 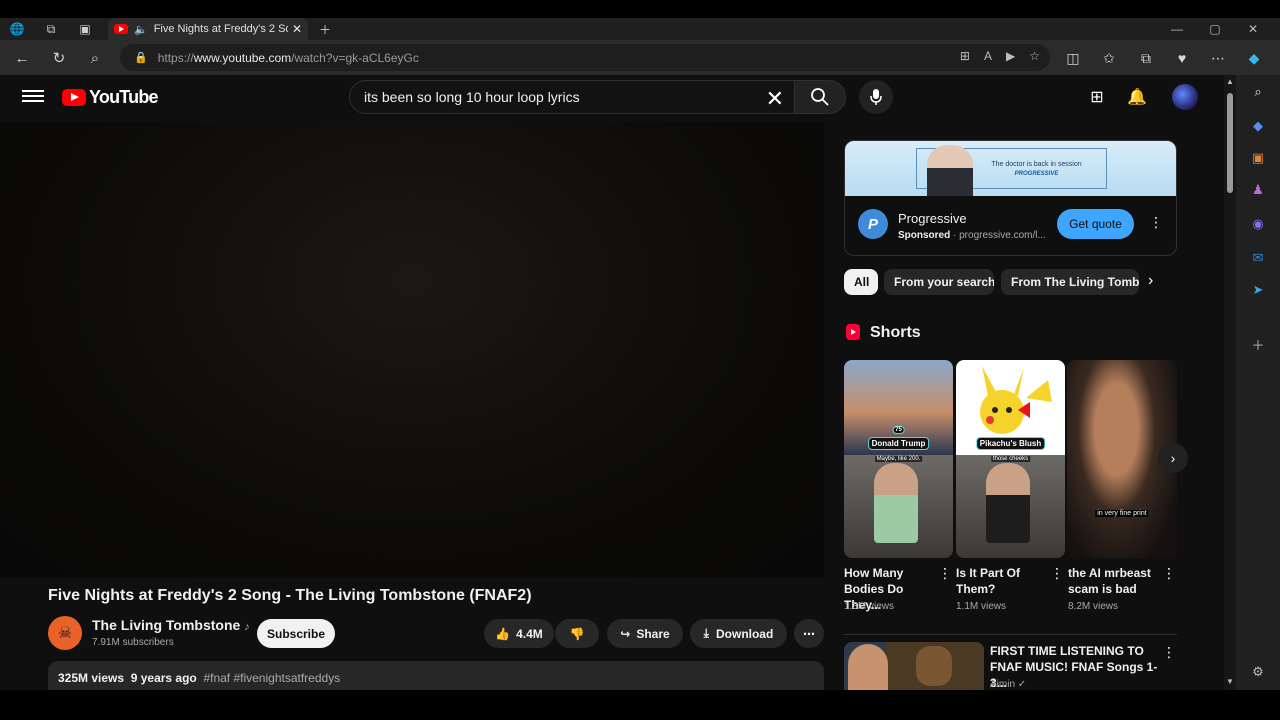 What do you see at coordinates (738, 633) in the screenshot?
I see `download-button: ⤓ Download` at bounding box center [738, 633].